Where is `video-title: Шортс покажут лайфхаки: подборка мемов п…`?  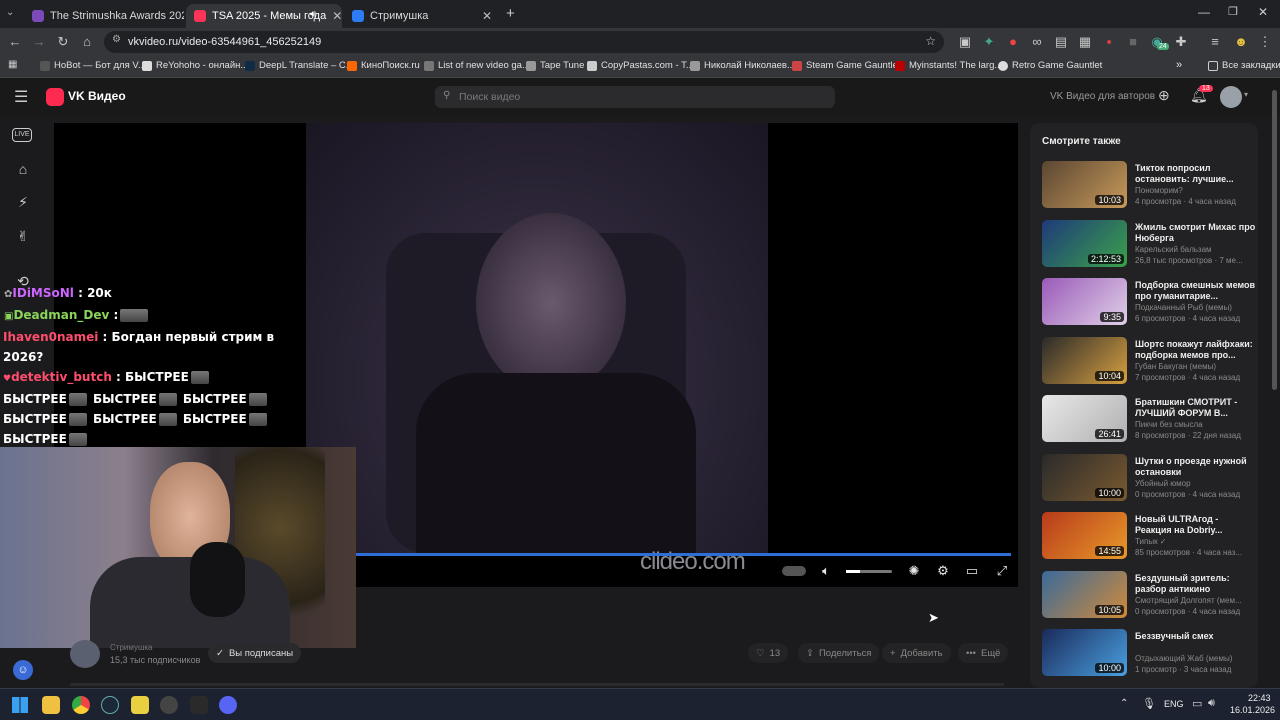 video-title: Шортс покажут лайфхаки: подборка мемов п… is located at coordinates (1196, 350).